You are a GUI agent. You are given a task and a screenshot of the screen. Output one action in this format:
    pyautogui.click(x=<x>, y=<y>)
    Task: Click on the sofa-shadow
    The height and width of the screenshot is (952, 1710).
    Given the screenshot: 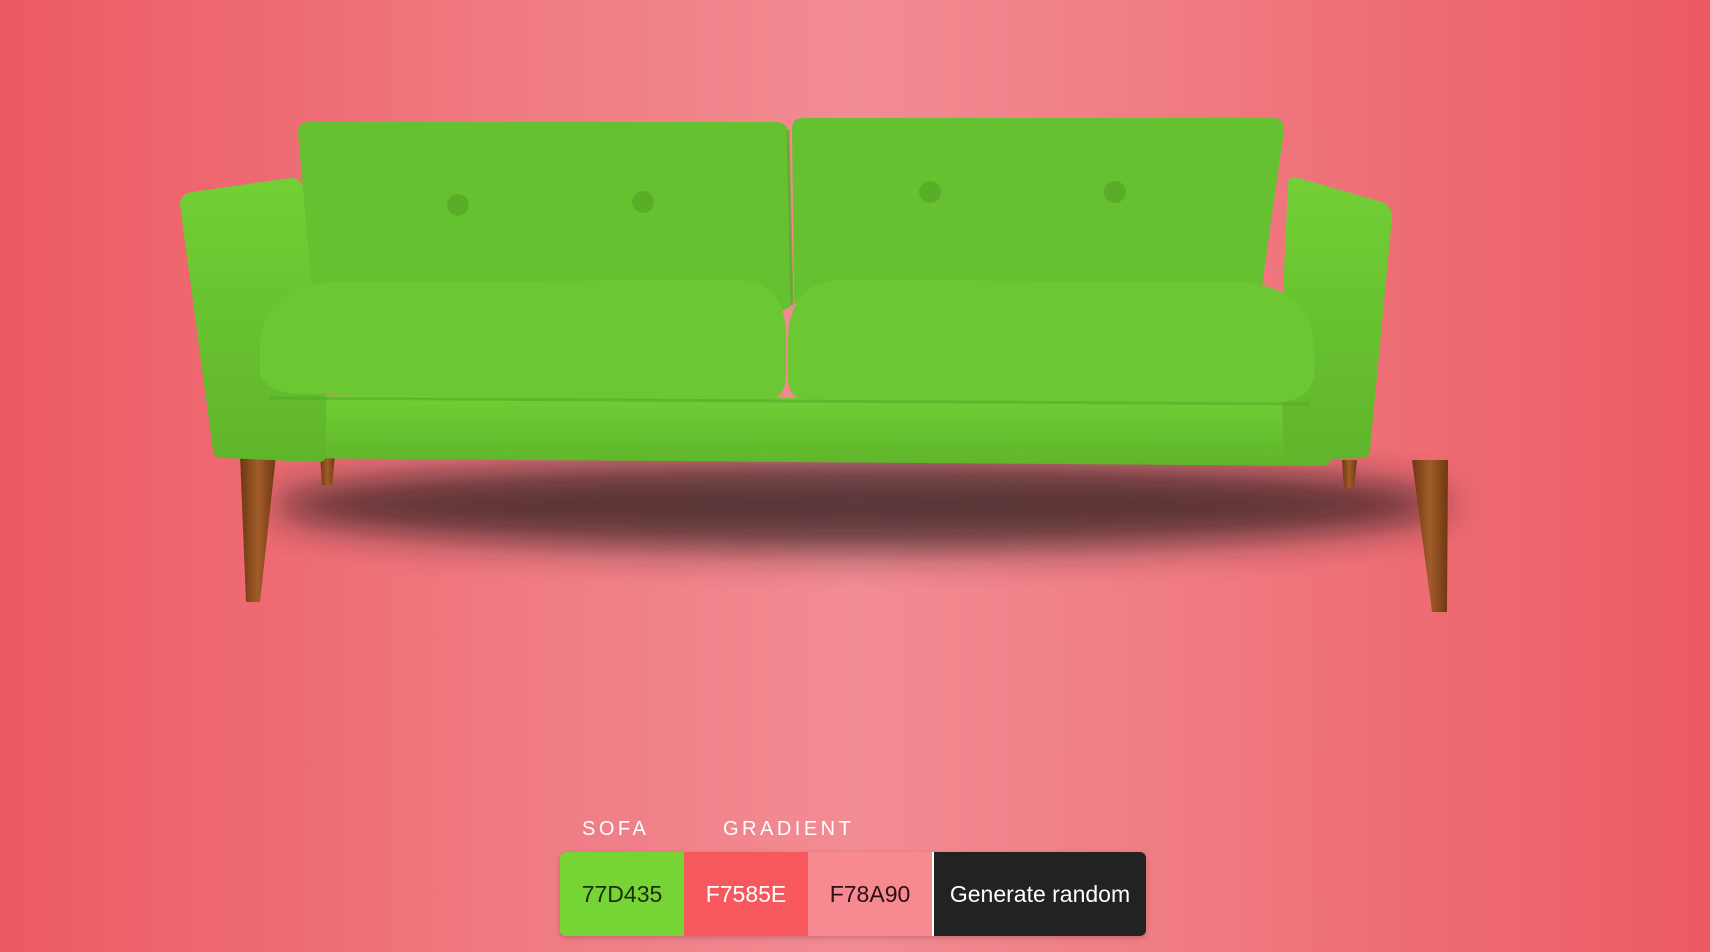 What is the action you would take?
    pyautogui.click(x=860, y=505)
    